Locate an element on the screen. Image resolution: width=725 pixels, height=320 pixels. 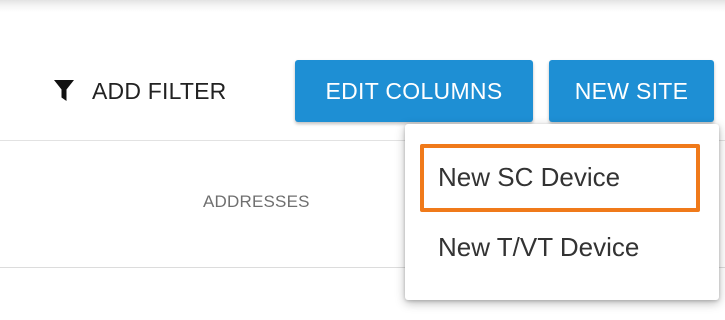
top-shadow is located at coordinates (362, 6).